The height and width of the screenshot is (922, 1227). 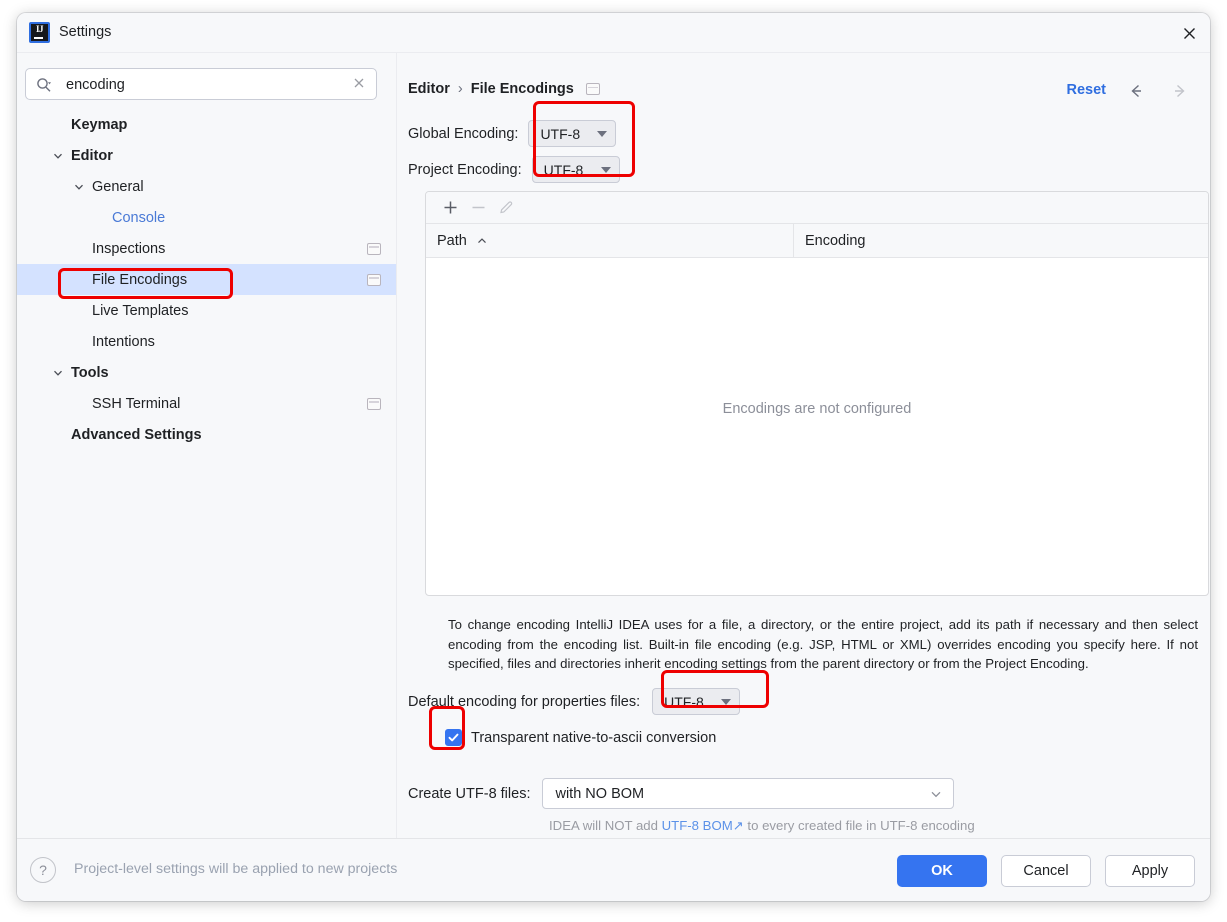 I want to click on logo-text: IJ, so click(x=39, y=29).